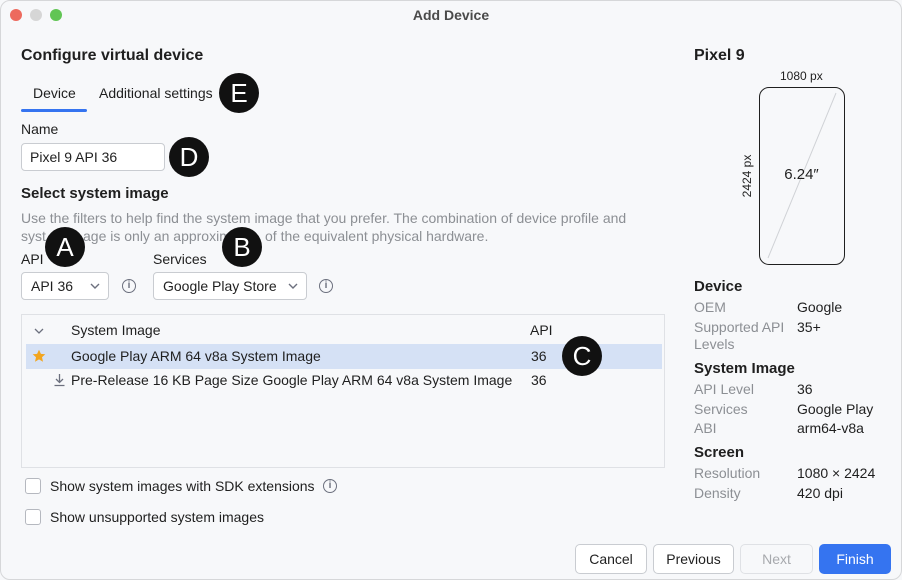  Describe the element at coordinates (809, 327) in the screenshot. I see `supported-api-value: 35+` at that location.